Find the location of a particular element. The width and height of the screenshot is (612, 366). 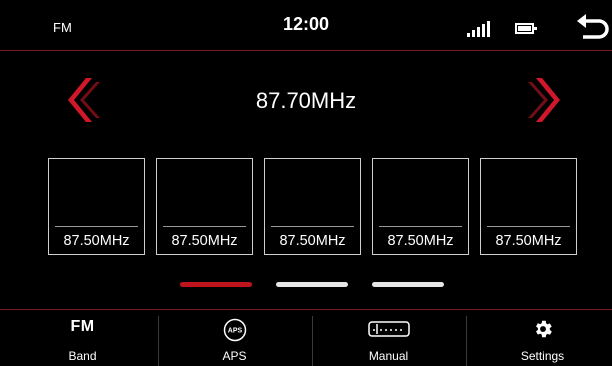

signal-icon is located at coordinates (480, 29).